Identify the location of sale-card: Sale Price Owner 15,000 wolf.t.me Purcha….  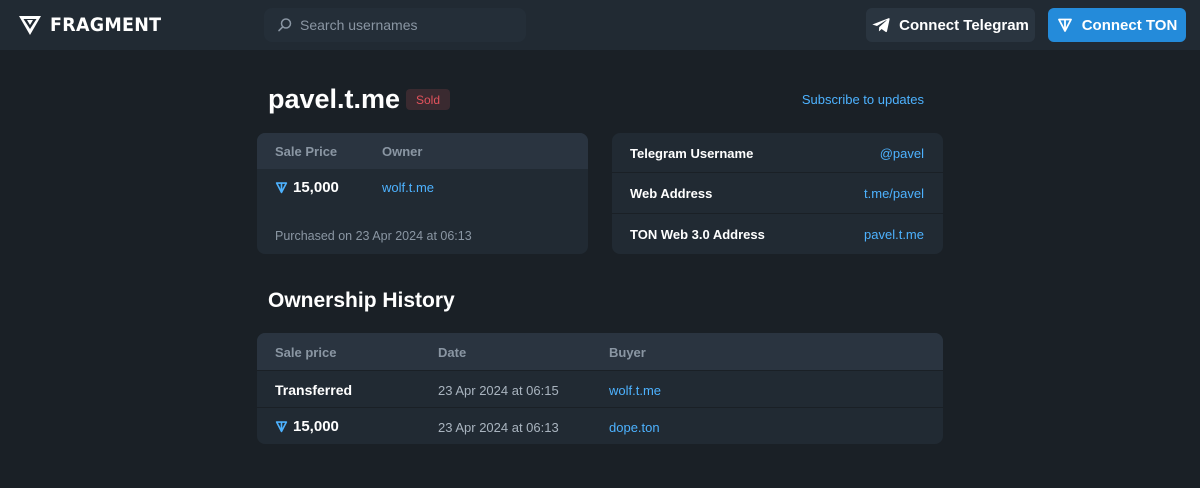
(422, 193).